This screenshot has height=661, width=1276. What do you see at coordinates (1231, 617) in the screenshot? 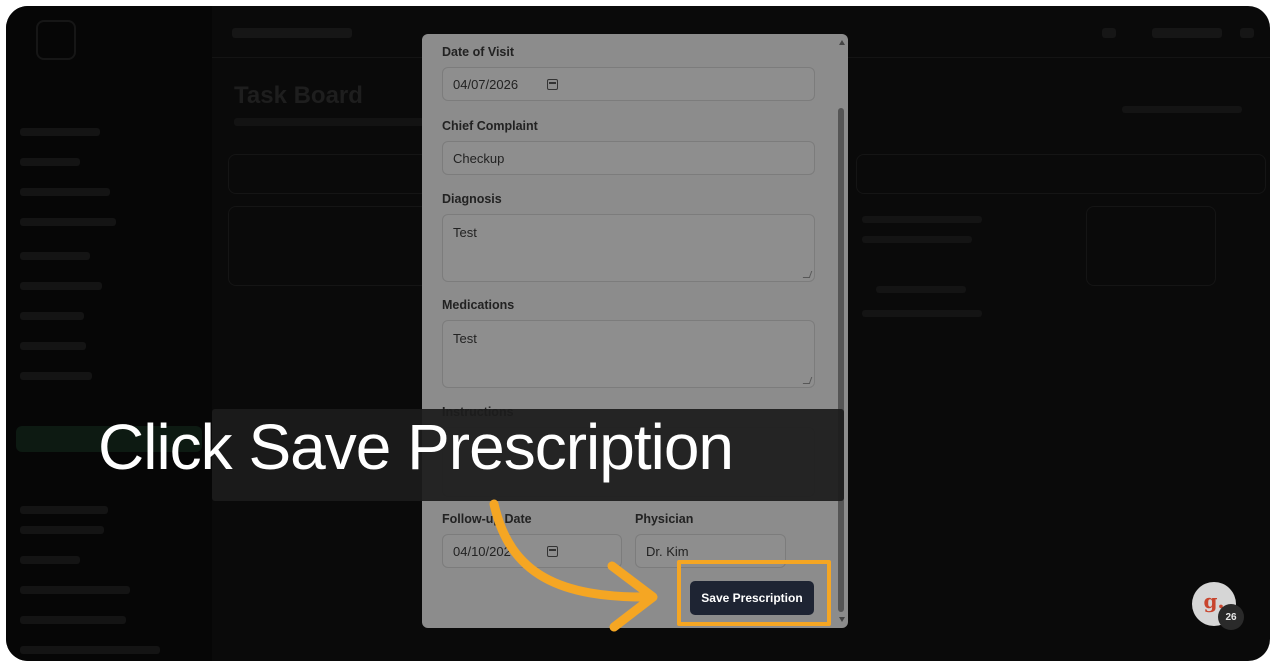
I see `notification-badge: 26` at bounding box center [1231, 617].